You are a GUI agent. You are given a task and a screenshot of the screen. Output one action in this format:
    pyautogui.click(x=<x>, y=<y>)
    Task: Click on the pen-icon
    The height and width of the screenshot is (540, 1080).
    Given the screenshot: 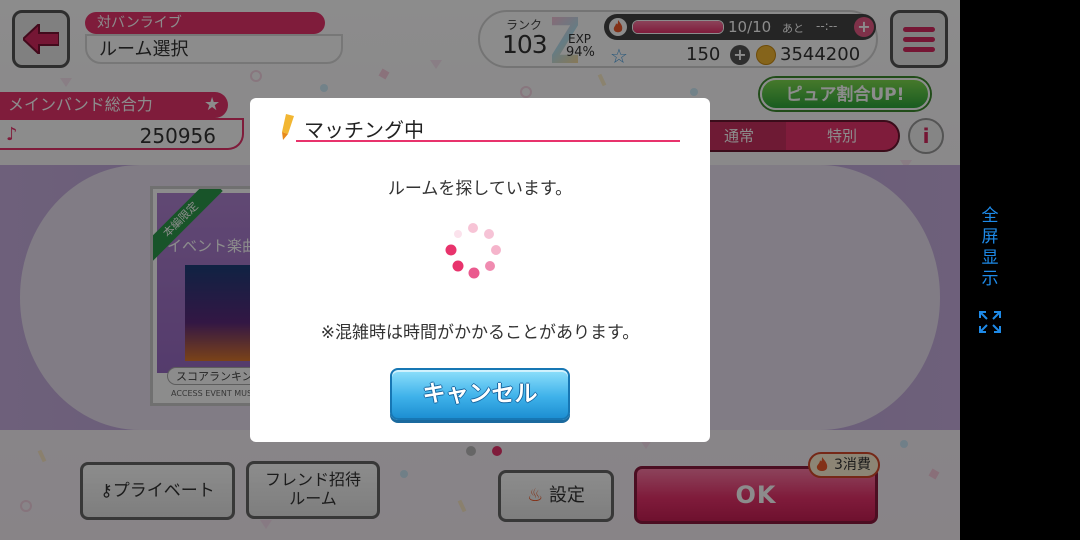 What is the action you would take?
    pyautogui.click(x=288, y=127)
    